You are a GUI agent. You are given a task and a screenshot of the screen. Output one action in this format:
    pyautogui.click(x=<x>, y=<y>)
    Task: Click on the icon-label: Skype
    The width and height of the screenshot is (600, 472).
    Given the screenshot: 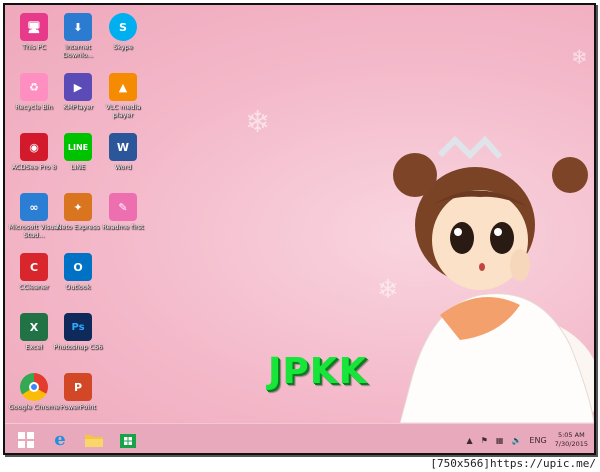 What is the action you would take?
    pyautogui.click(x=123, y=47)
    